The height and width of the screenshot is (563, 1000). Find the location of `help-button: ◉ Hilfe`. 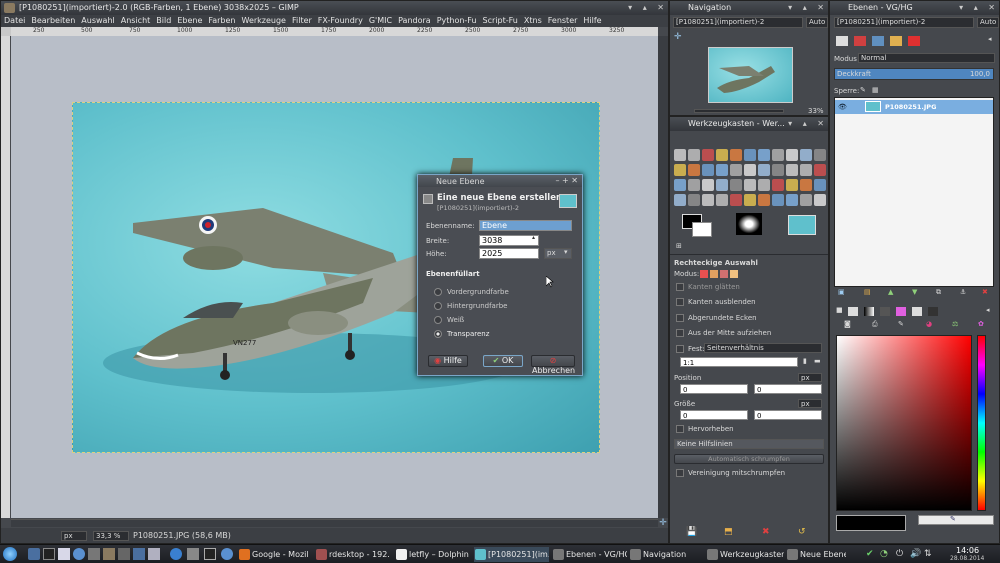

help-button: ◉ Hilfe is located at coordinates (448, 361).